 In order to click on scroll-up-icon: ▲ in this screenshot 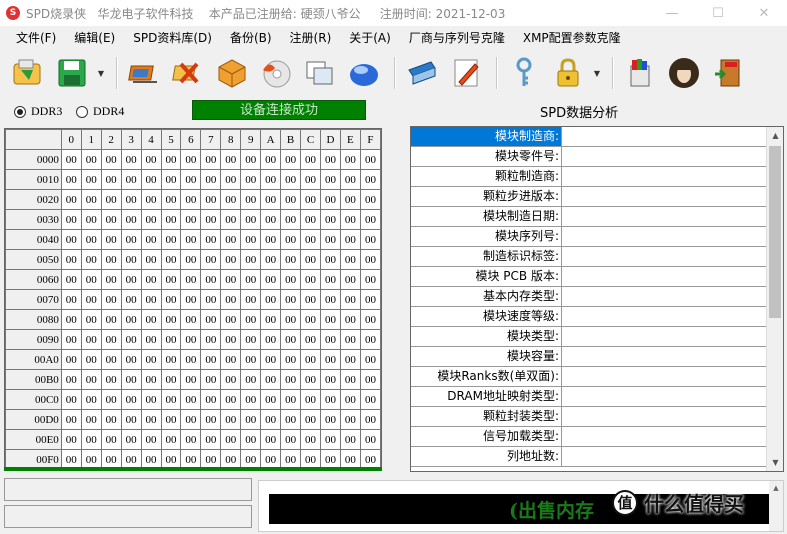, I will do `click(775, 135)`.